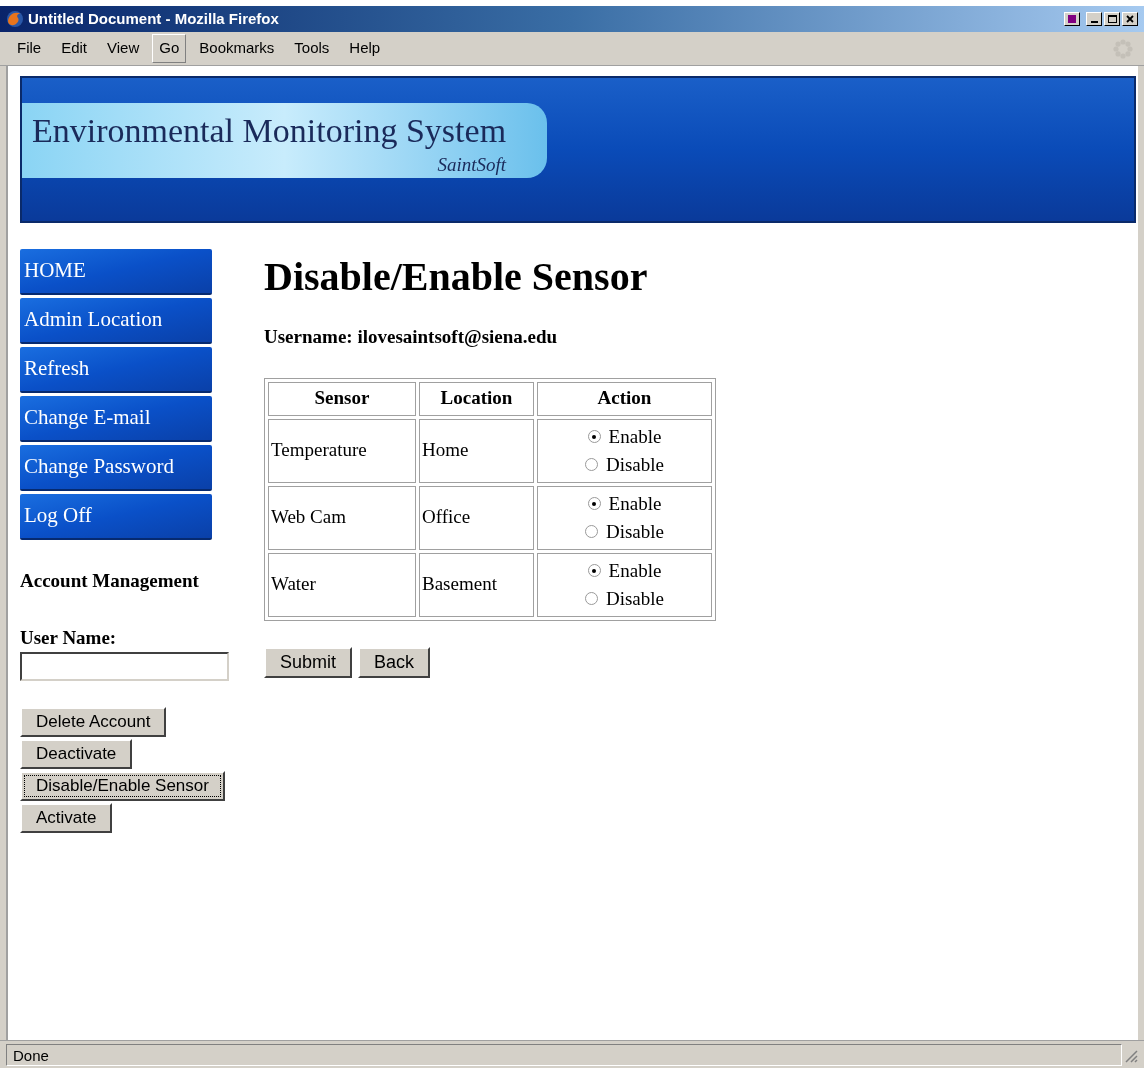 The height and width of the screenshot is (1068, 1144). Describe the element at coordinates (1112, 19) in the screenshot. I see `maximize-icon` at that location.